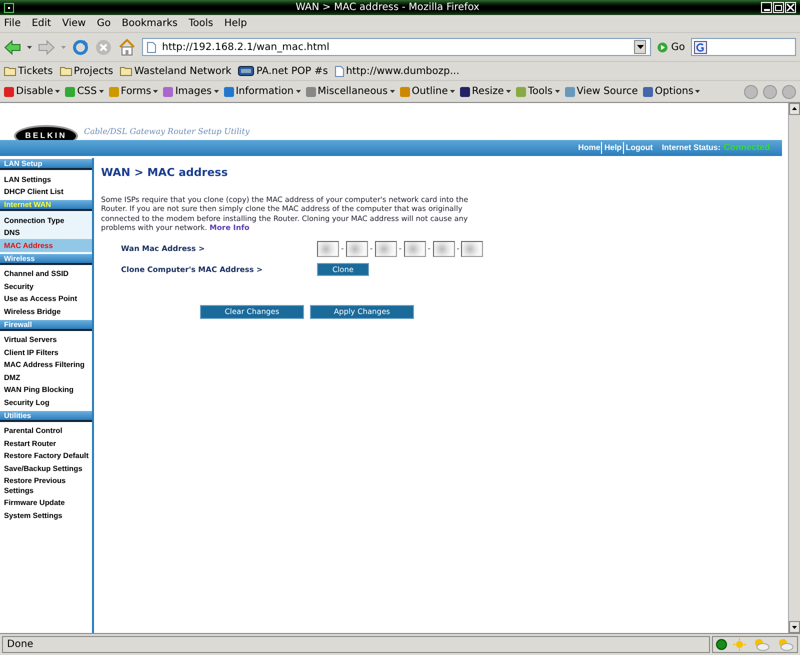 This screenshot has width=800, height=655. Describe the element at coordinates (356, 644) in the screenshot. I see `status-text: Done` at that location.